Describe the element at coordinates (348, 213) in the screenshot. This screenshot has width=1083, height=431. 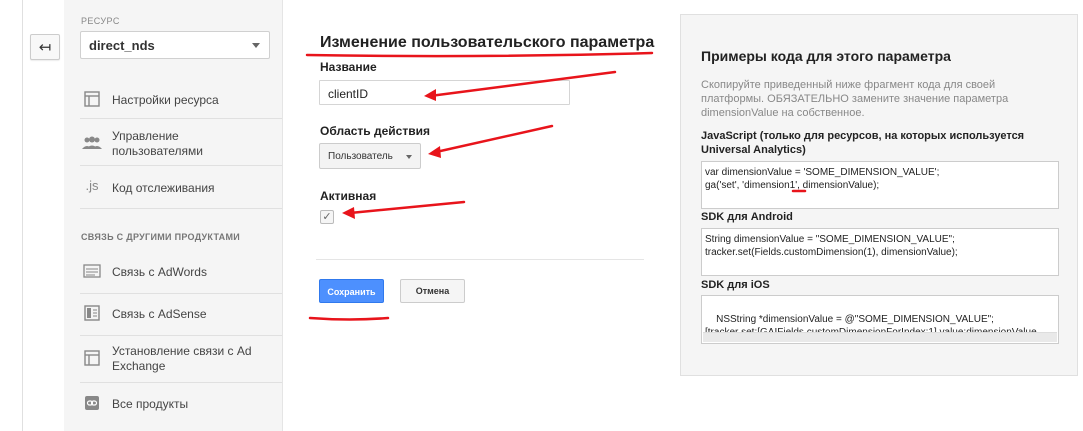
I see `arrowhead-checkbox-annotation` at that location.